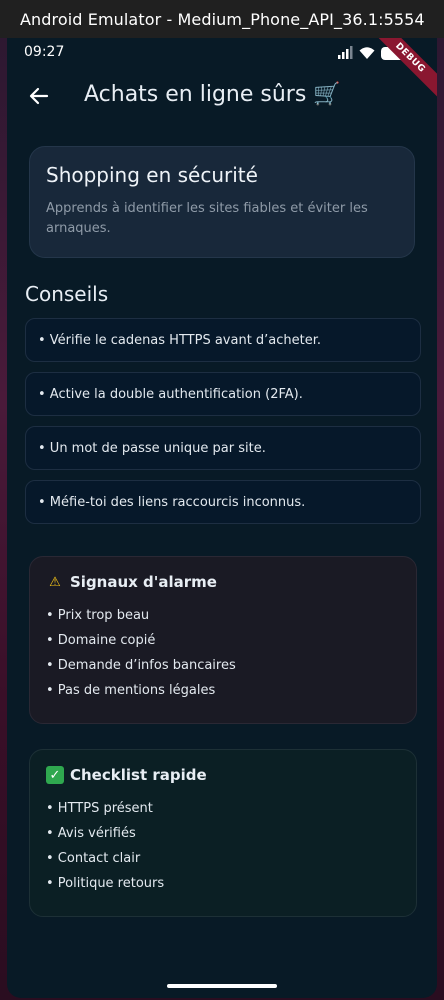 This screenshot has width=444, height=1000. Describe the element at coordinates (222, 986) in the screenshot. I see `home-indicator` at that location.